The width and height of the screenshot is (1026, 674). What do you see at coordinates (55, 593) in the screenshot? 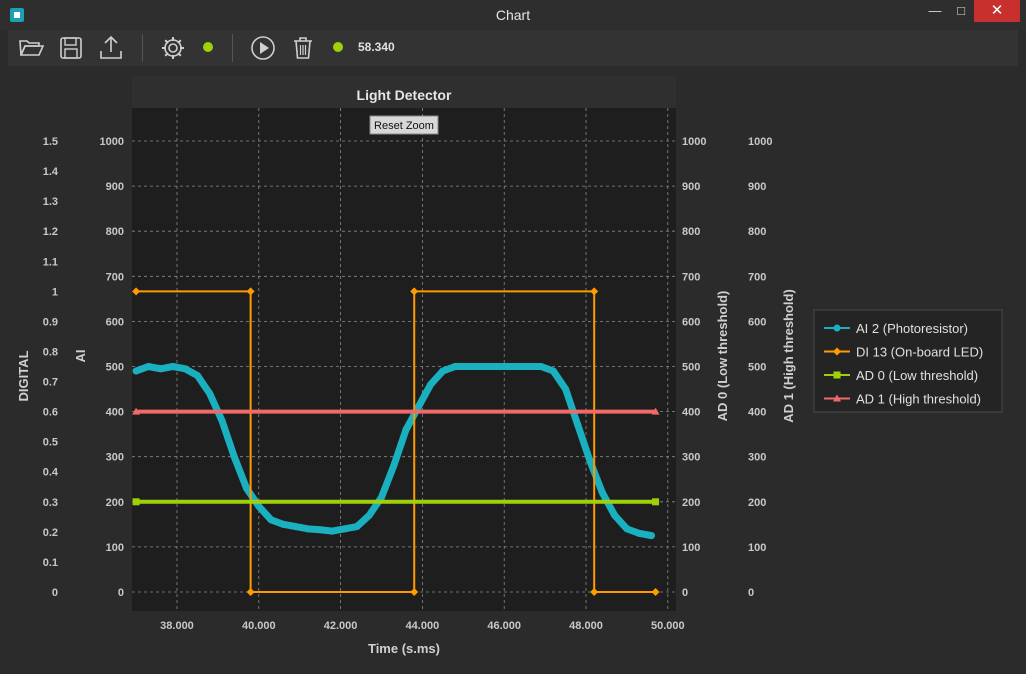
I see `digital-tick-label: 0` at bounding box center [55, 593].